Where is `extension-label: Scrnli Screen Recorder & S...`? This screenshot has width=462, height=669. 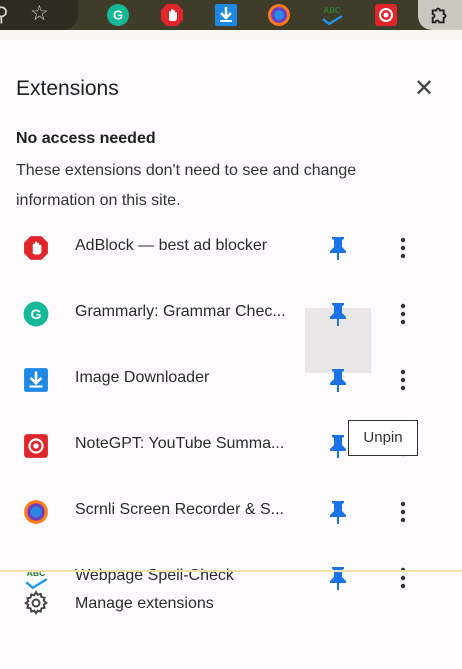 extension-label: Scrnli Screen Recorder & S... is located at coordinates (179, 509).